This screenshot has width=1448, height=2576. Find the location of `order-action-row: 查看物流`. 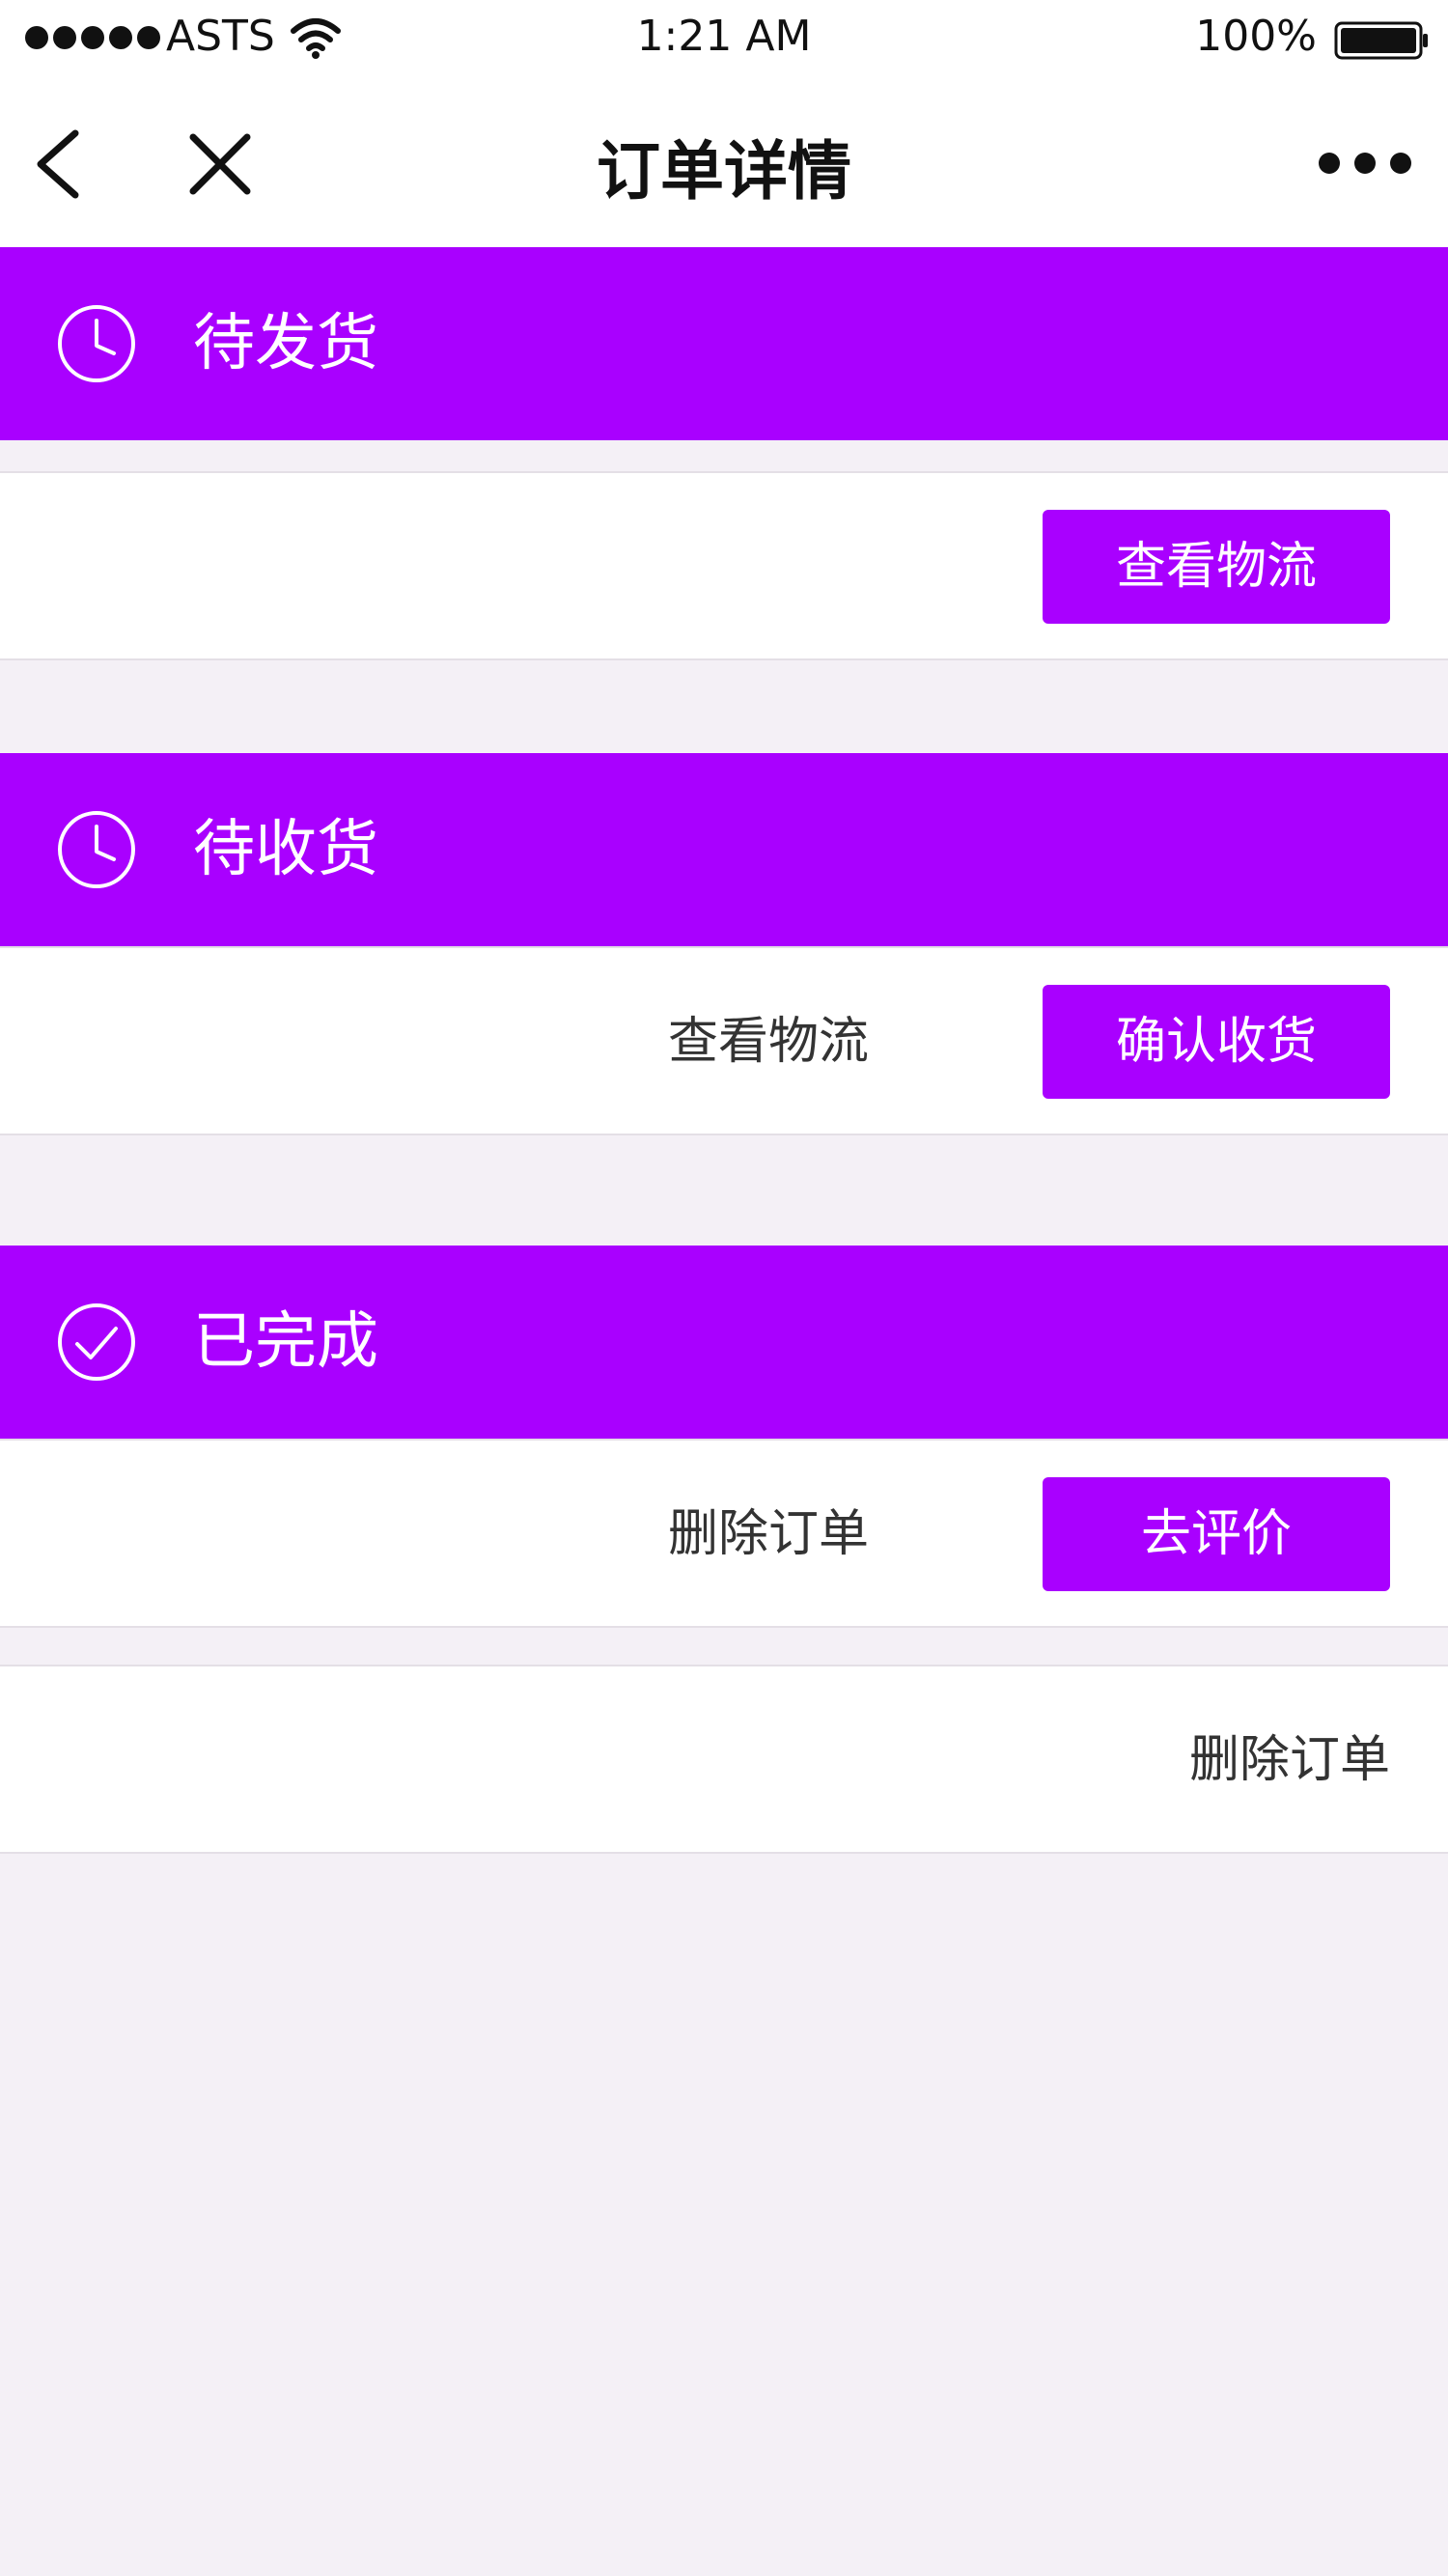

order-action-row: 查看物流 is located at coordinates (724, 566).